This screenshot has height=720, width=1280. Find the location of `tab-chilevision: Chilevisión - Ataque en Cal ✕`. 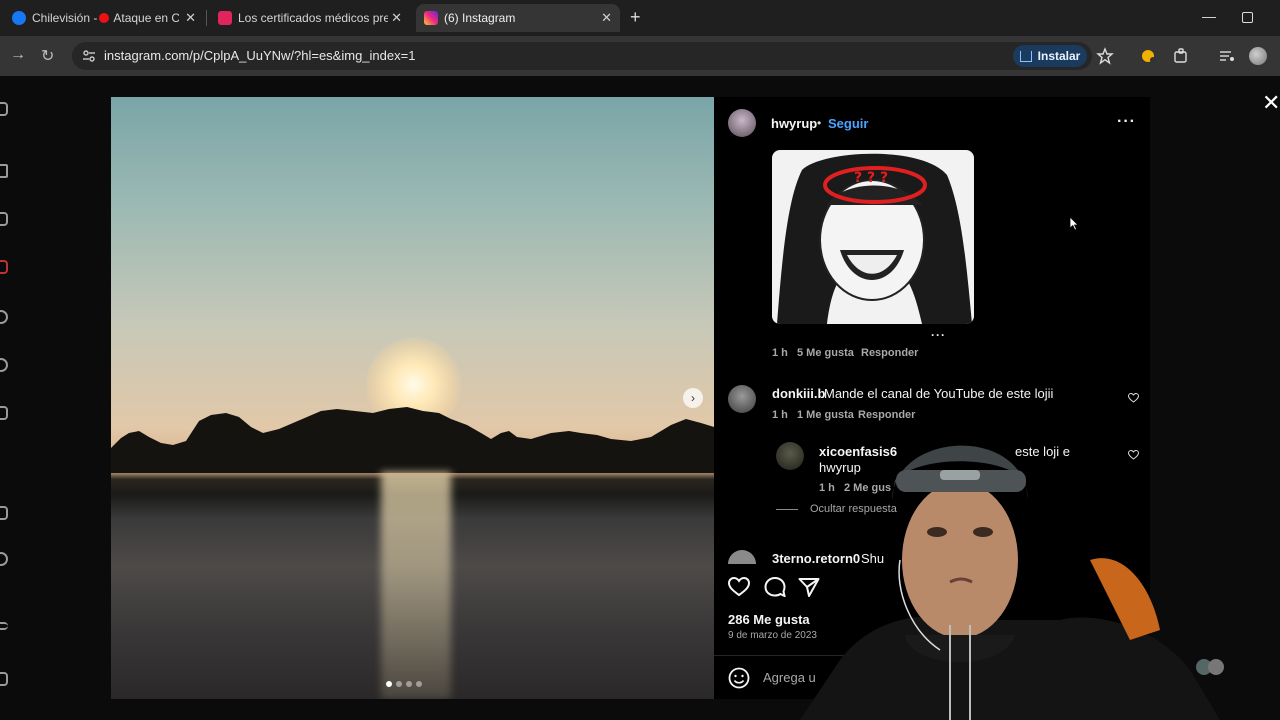

tab-chilevision: Chilevisión - Ataque en Cal ✕ is located at coordinates (104, 18).